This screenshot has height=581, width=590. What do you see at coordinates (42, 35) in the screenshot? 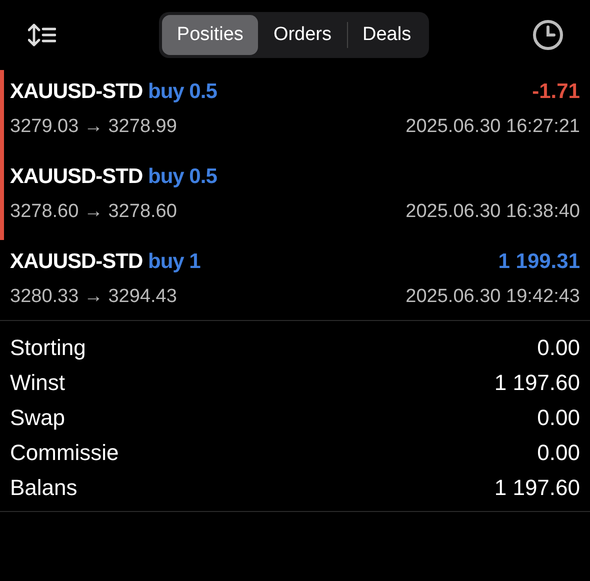
I see `sort-icon` at bounding box center [42, 35].